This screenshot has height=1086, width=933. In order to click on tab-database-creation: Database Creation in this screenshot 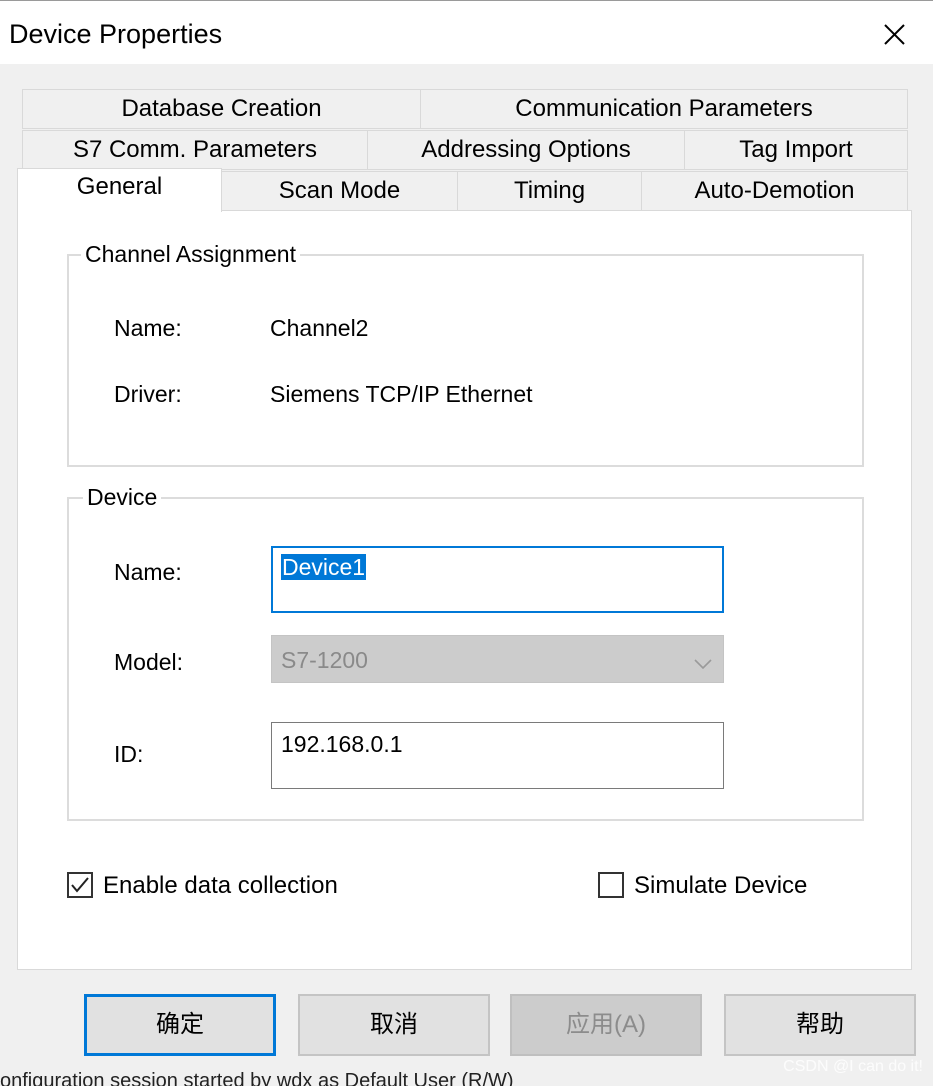, I will do `click(221, 109)`.